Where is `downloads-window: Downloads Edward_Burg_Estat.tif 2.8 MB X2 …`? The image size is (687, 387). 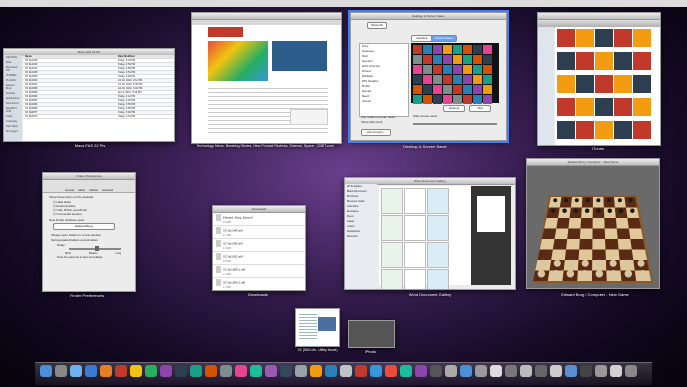
downloads-window: Downloads Edward_Burg_Estat.tif 2.8 MB X2 … is located at coordinates (259, 248).